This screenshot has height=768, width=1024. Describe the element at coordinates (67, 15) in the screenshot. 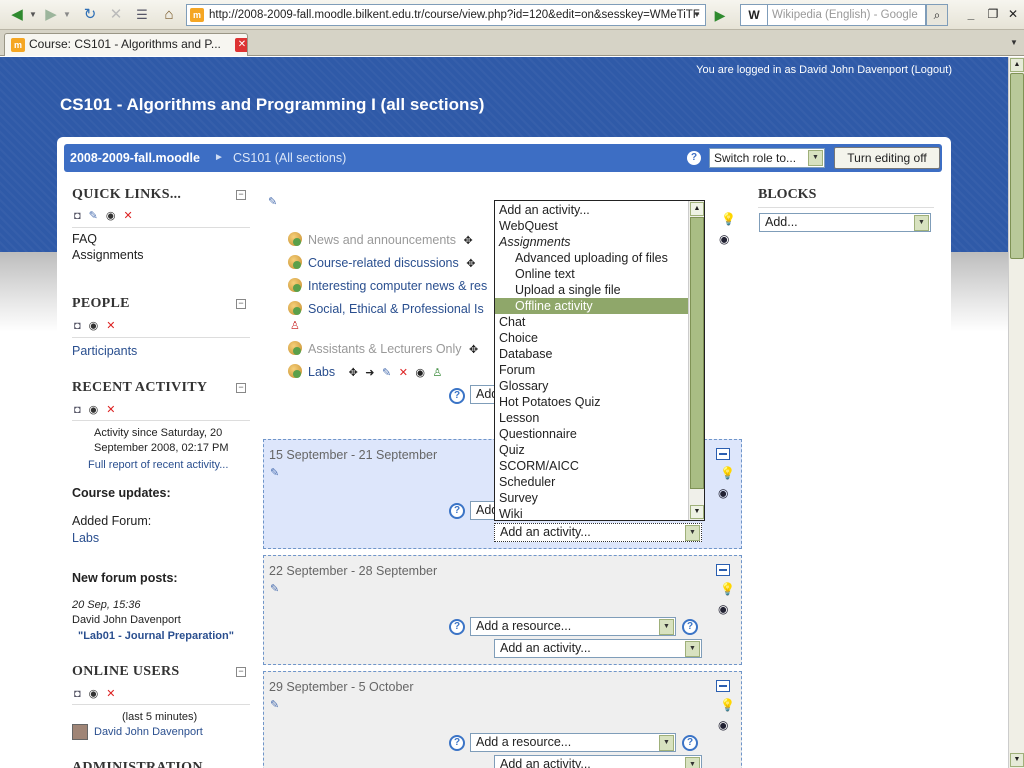

I see `forward-history-dropdown-icon: ▼` at that location.